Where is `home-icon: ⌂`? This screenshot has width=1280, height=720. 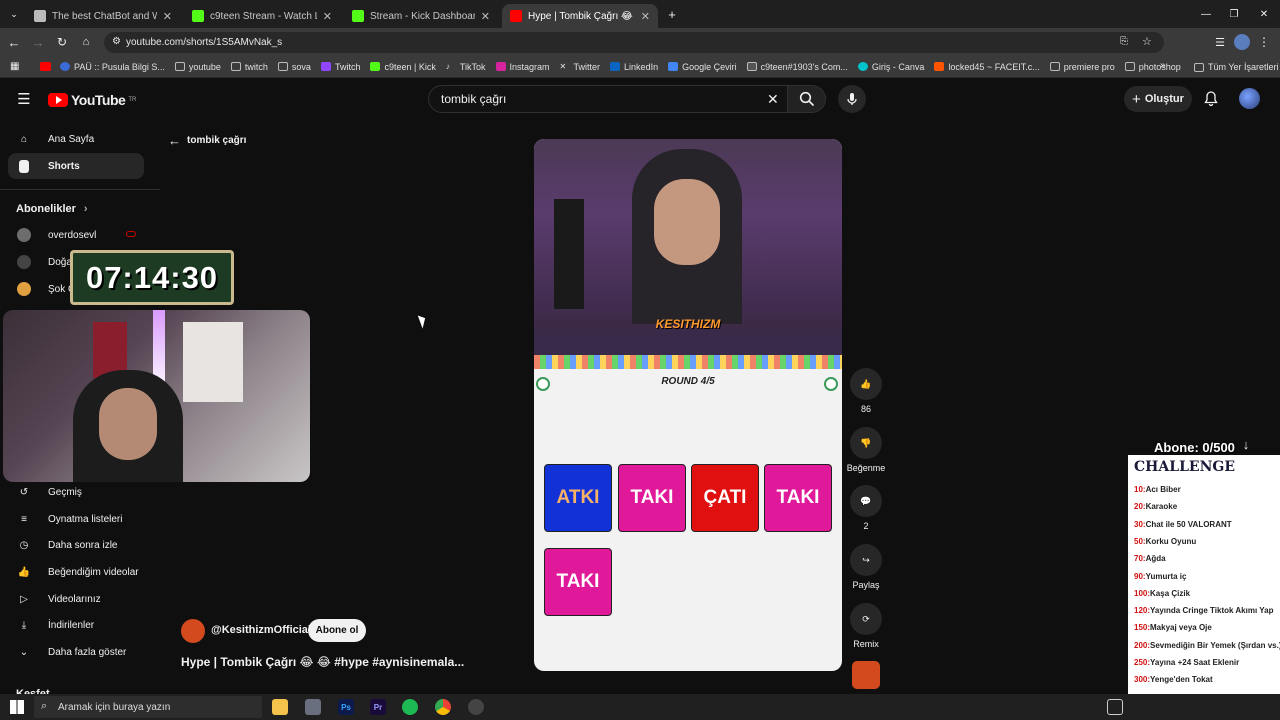
home-icon: ⌂ is located at coordinates (86, 42).